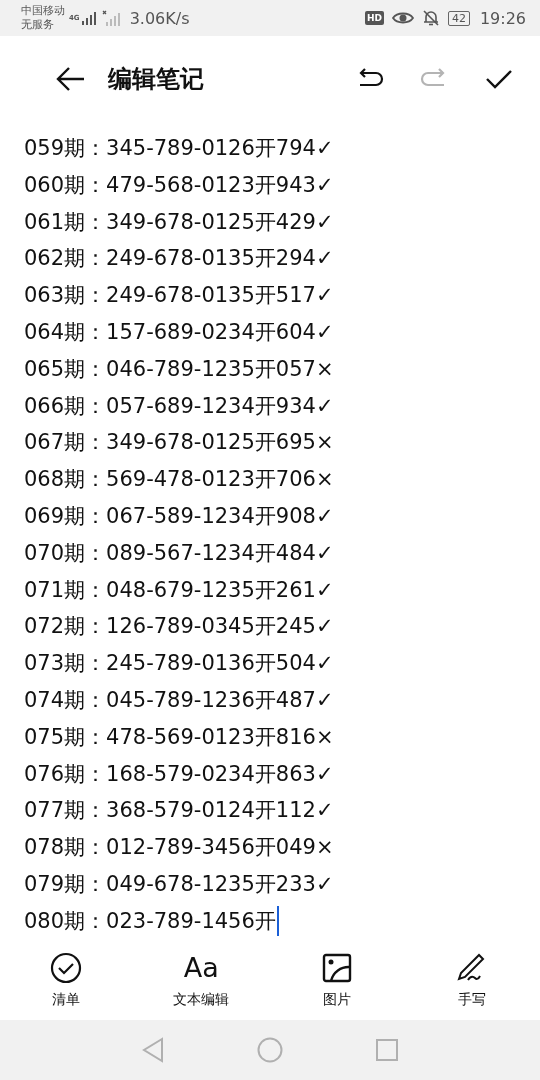 The width and height of the screenshot is (540, 1080). Describe the element at coordinates (179, 296) in the screenshot. I see `note-line: 063期：249-678-0135开517✓` at that location.